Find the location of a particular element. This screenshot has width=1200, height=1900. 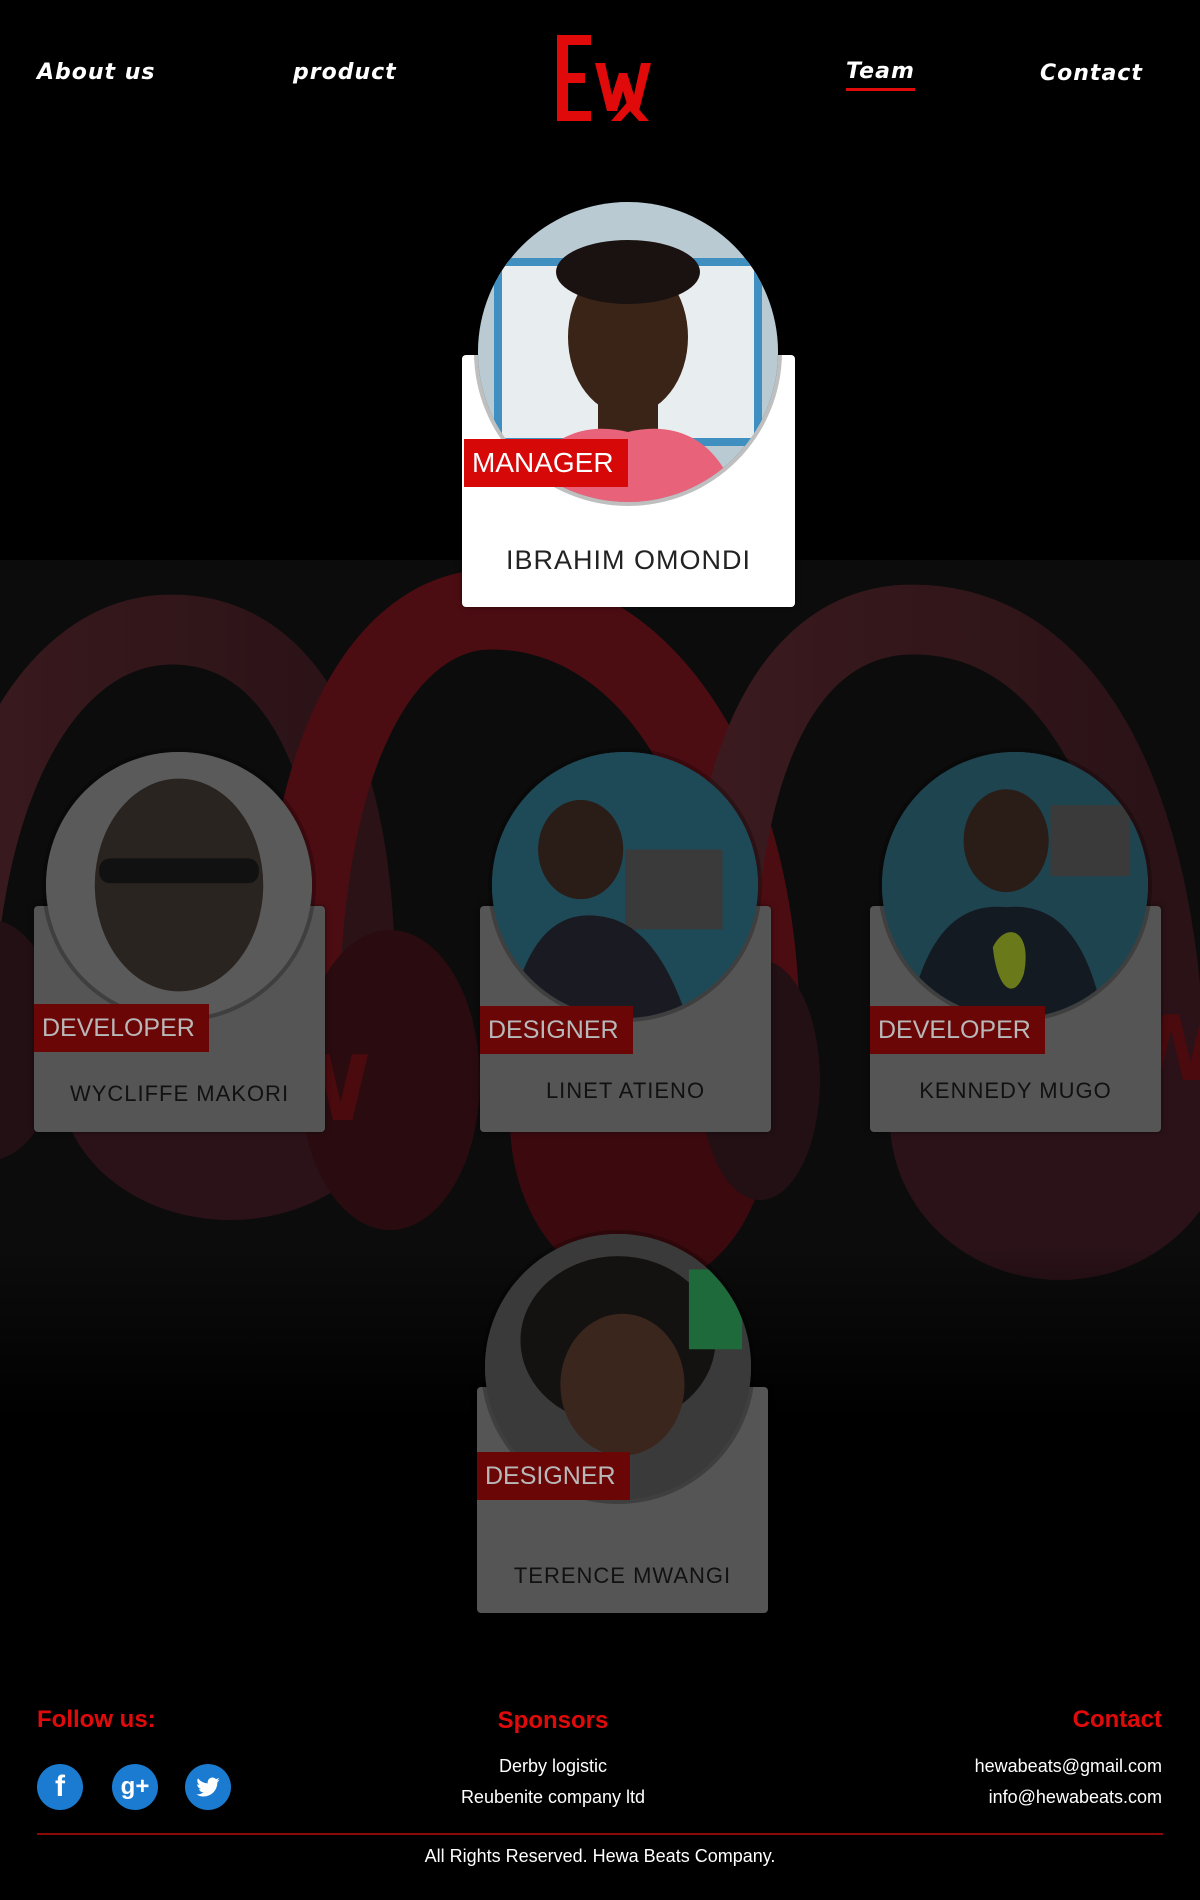

role-badge: MANAGER is located at coordinates (546, 463).